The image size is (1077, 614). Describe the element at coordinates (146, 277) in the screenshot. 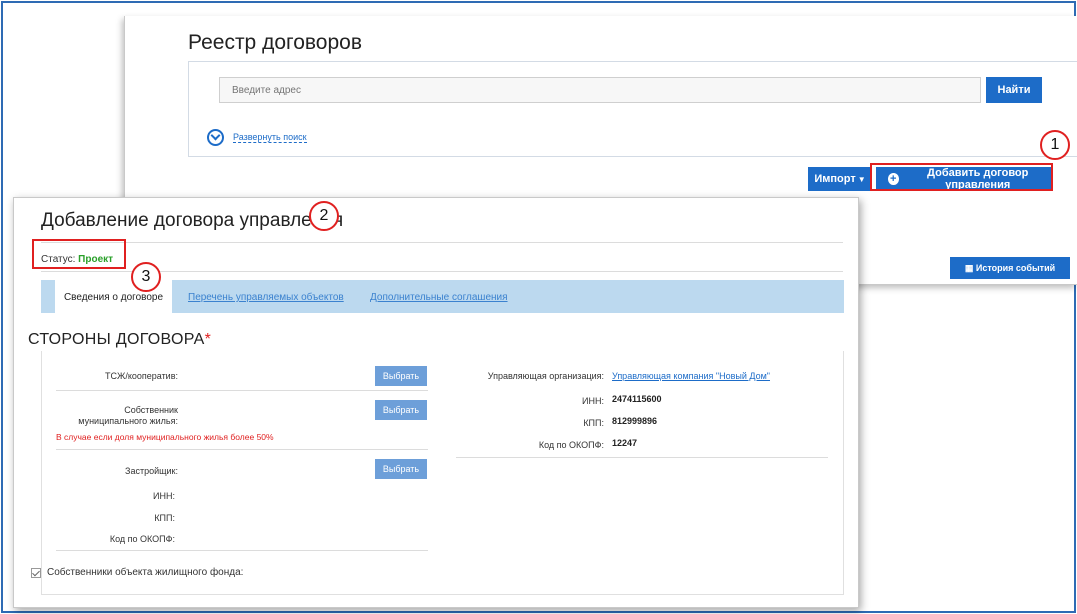

I see `annotation-badge-3: 3` at that location.